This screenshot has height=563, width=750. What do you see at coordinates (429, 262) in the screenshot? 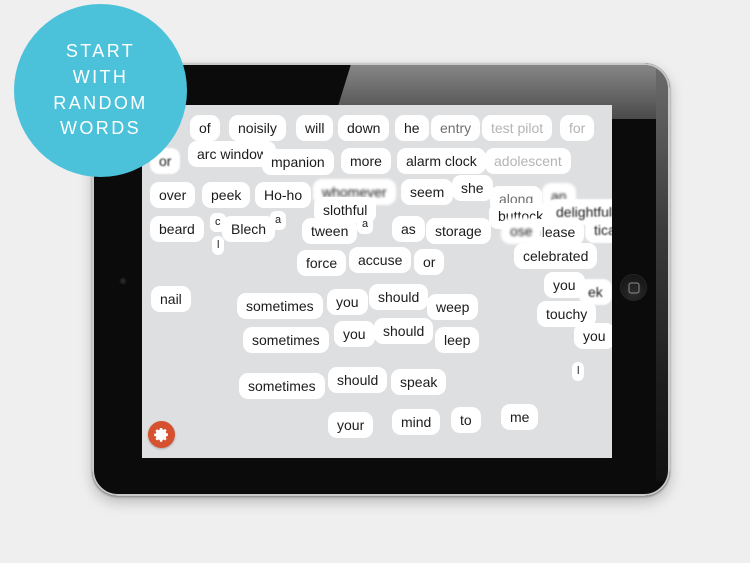
I see `word-tile: or` at bounding box center [429, 262].